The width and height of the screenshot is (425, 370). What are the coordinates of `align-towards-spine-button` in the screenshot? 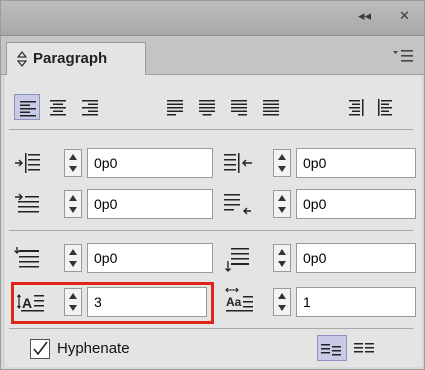 It's located at (355, 107).